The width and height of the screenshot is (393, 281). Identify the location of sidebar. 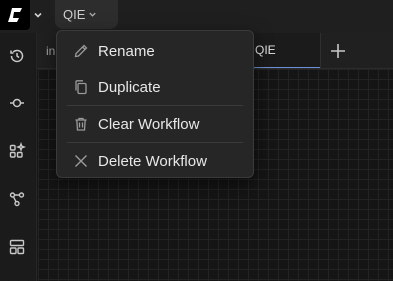
(18, 157).